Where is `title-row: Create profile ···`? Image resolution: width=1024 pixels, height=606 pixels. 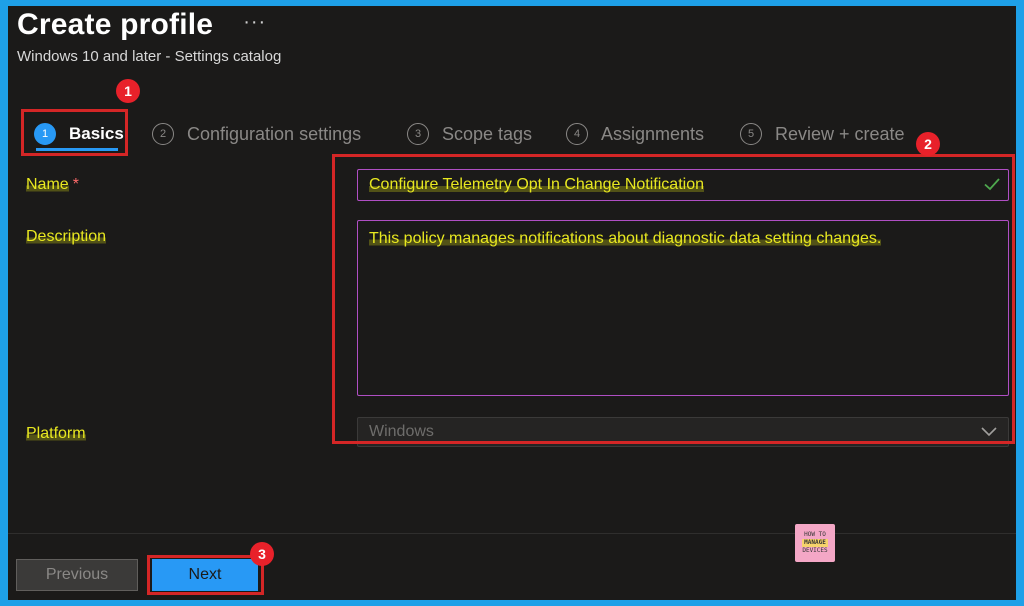
title-row: Create profile ··· is located at coordinates (141, 25).